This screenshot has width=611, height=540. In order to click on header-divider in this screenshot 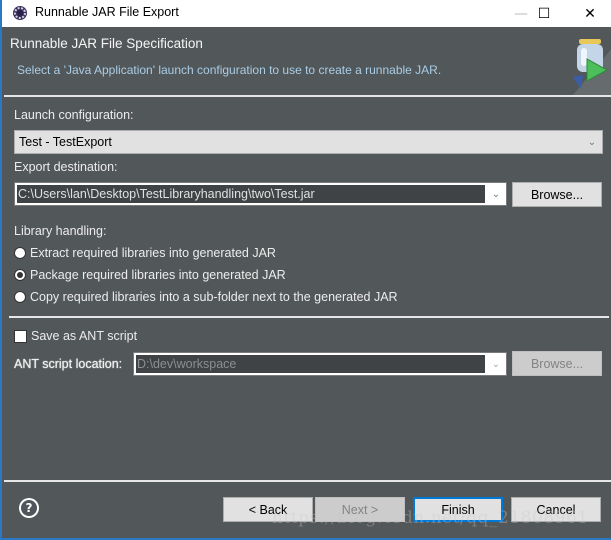, I will do `click(307, 96)`.